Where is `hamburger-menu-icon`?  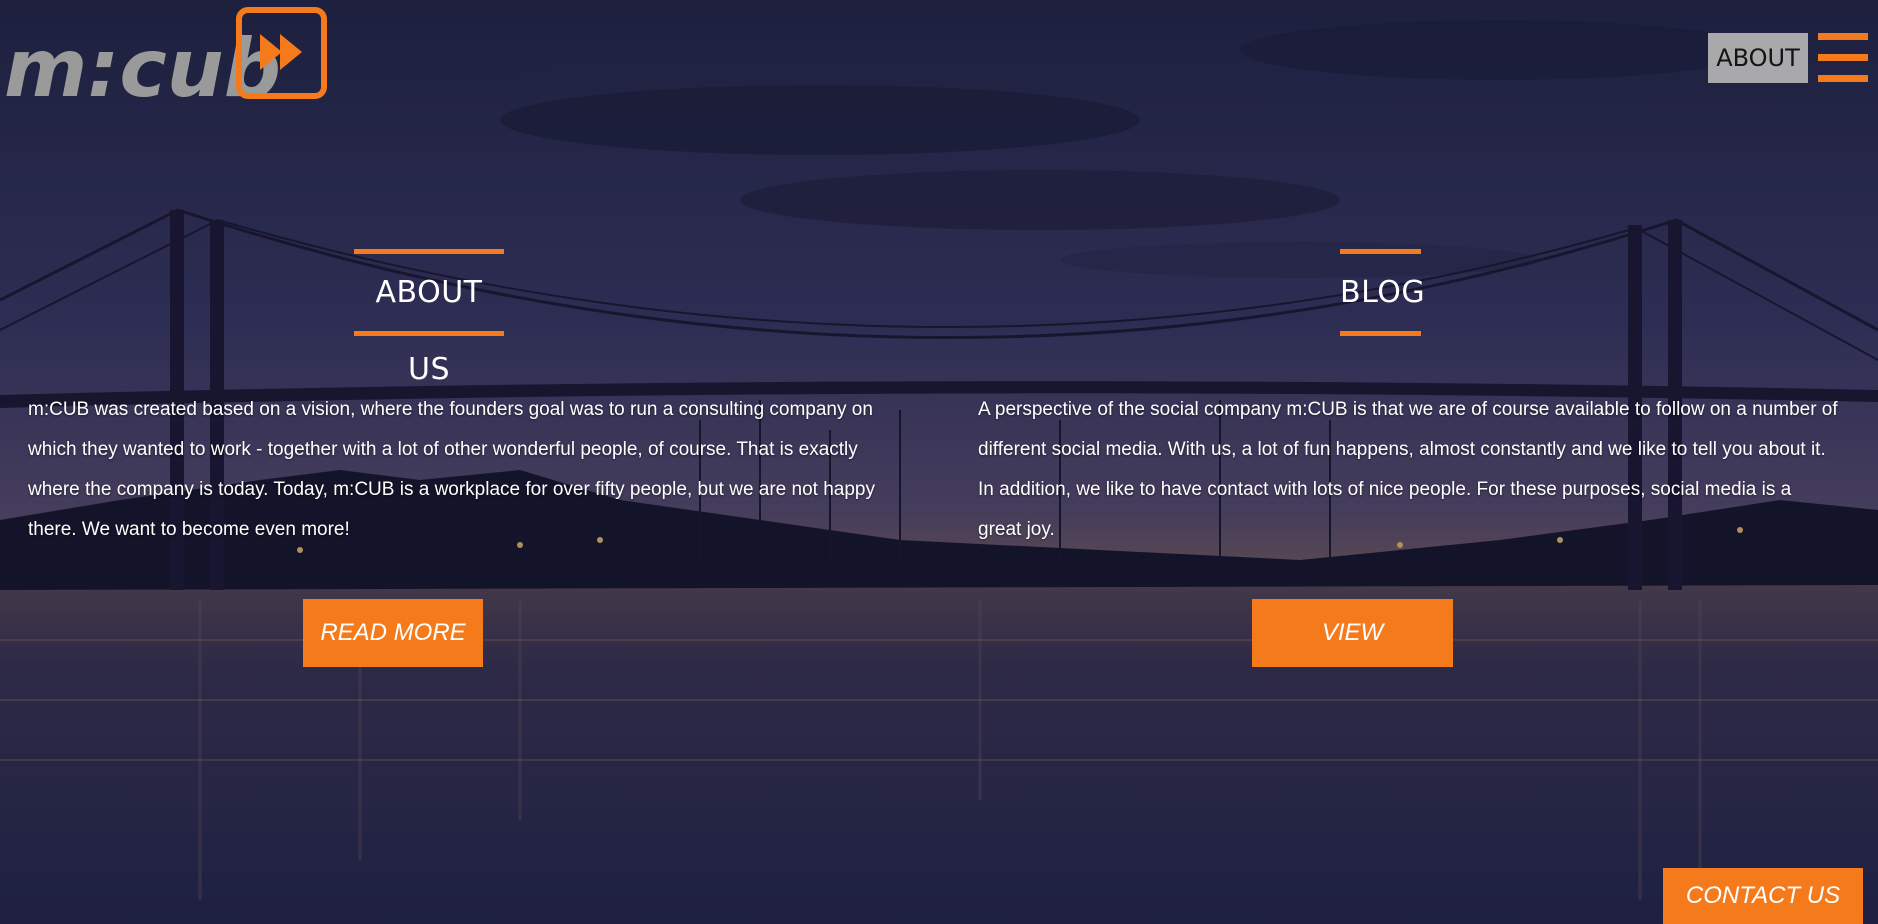
hamburger-menu-icon is located at coordinates (1843, 58).